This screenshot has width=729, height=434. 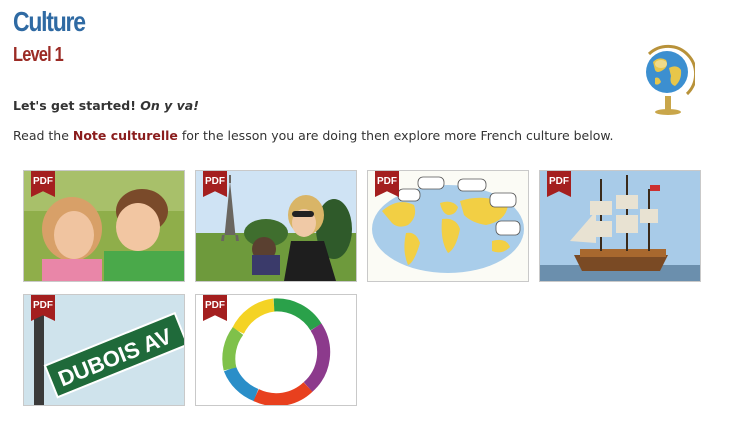 I want to click on culture-tile-world-map: PDF, so click(x=448, y=226).